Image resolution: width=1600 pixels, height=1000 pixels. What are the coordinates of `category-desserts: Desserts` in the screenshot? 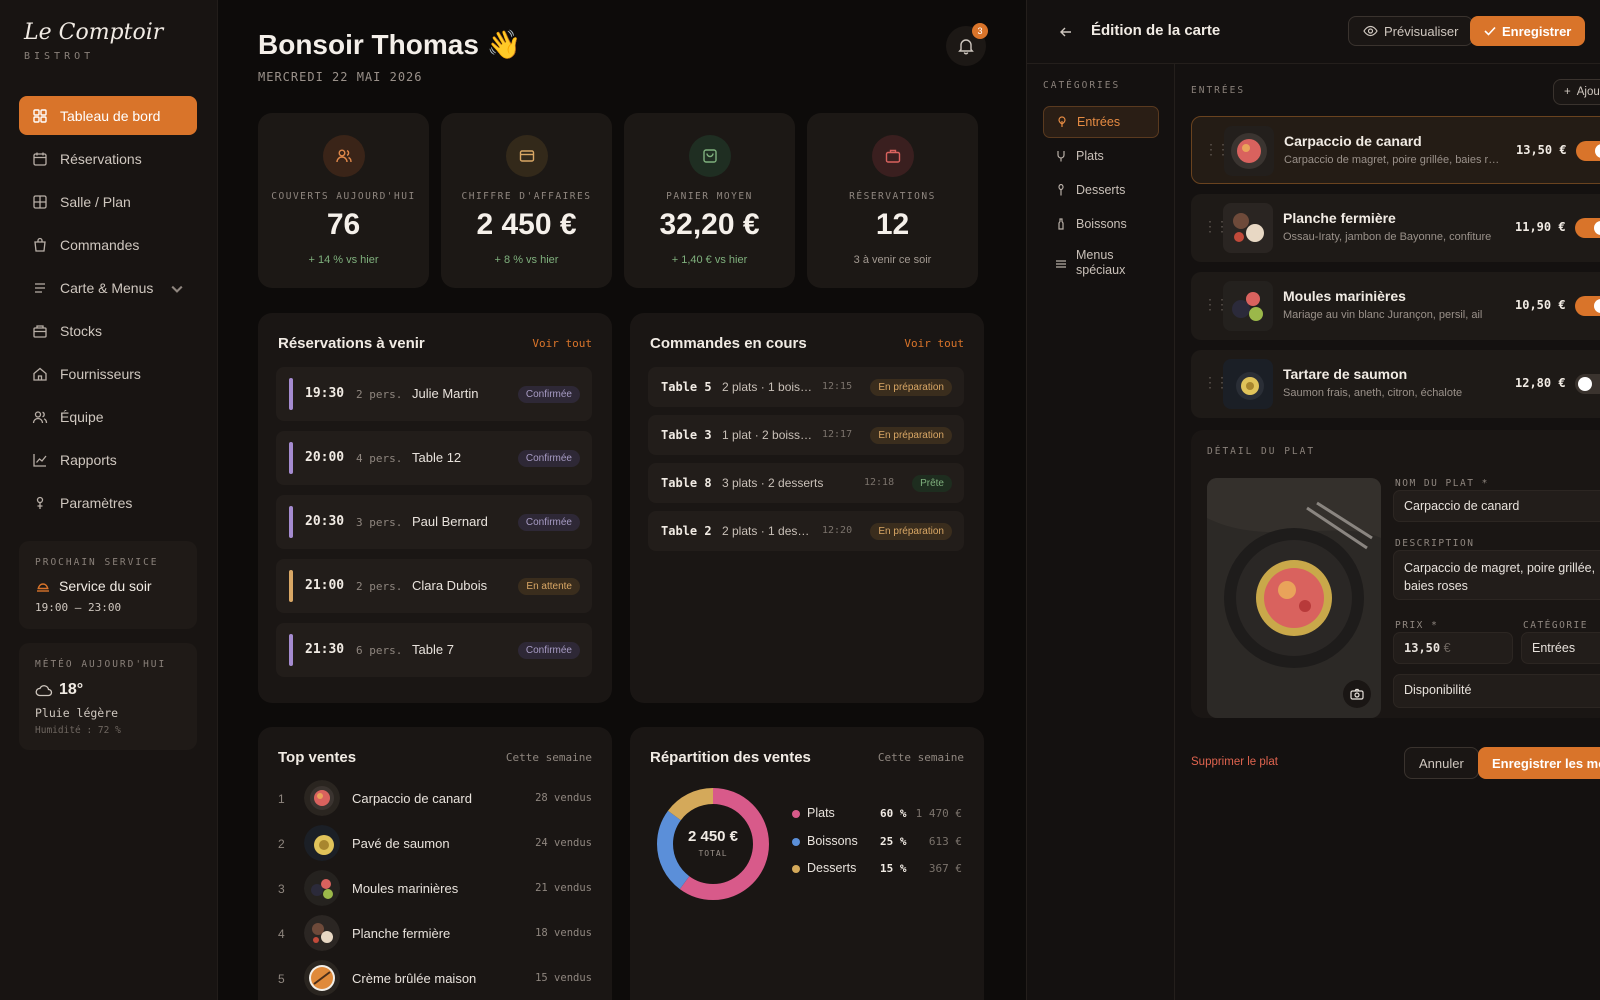 It's located at (1101, 190).